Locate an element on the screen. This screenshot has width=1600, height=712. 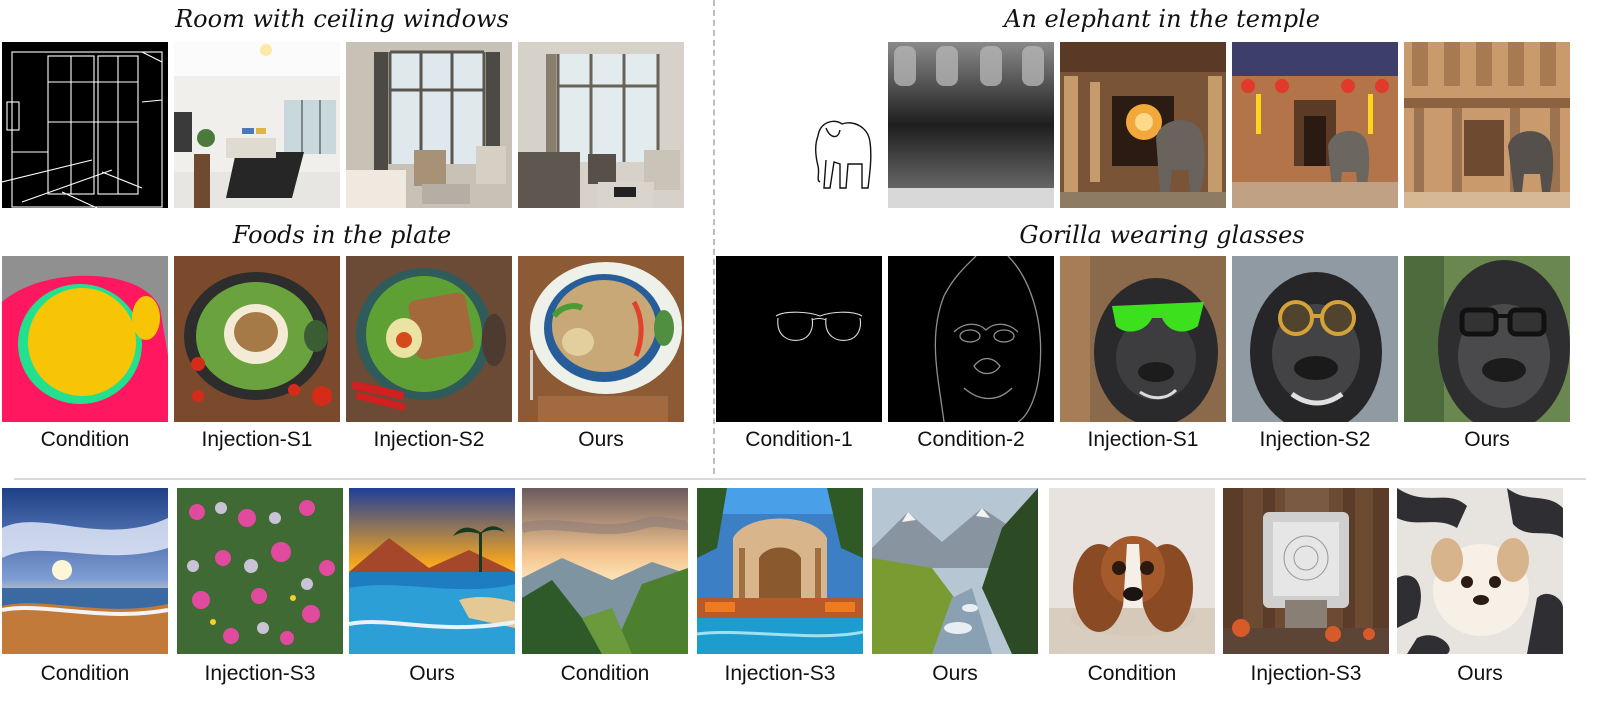
food-injection-s2 is located at coordinates (429, 339).